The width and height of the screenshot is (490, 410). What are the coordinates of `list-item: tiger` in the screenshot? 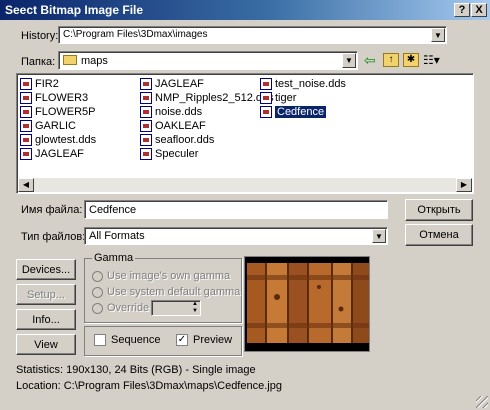 It's located at (303, 98).